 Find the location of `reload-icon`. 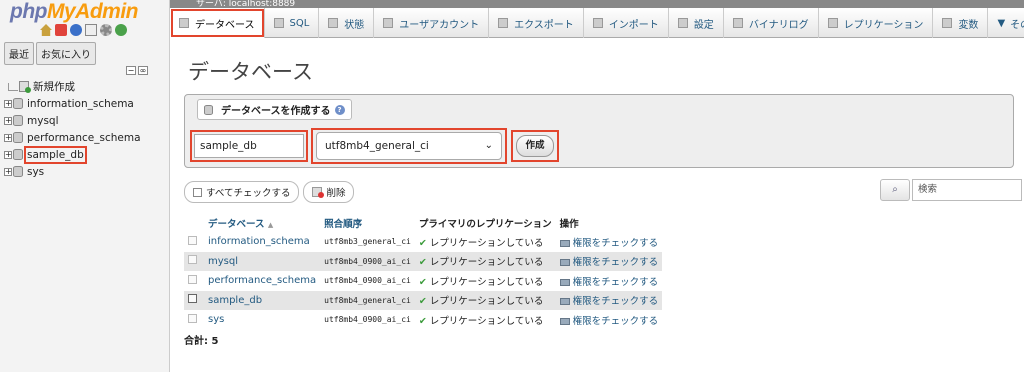

reload-icon is located at coordinates (121, 30).